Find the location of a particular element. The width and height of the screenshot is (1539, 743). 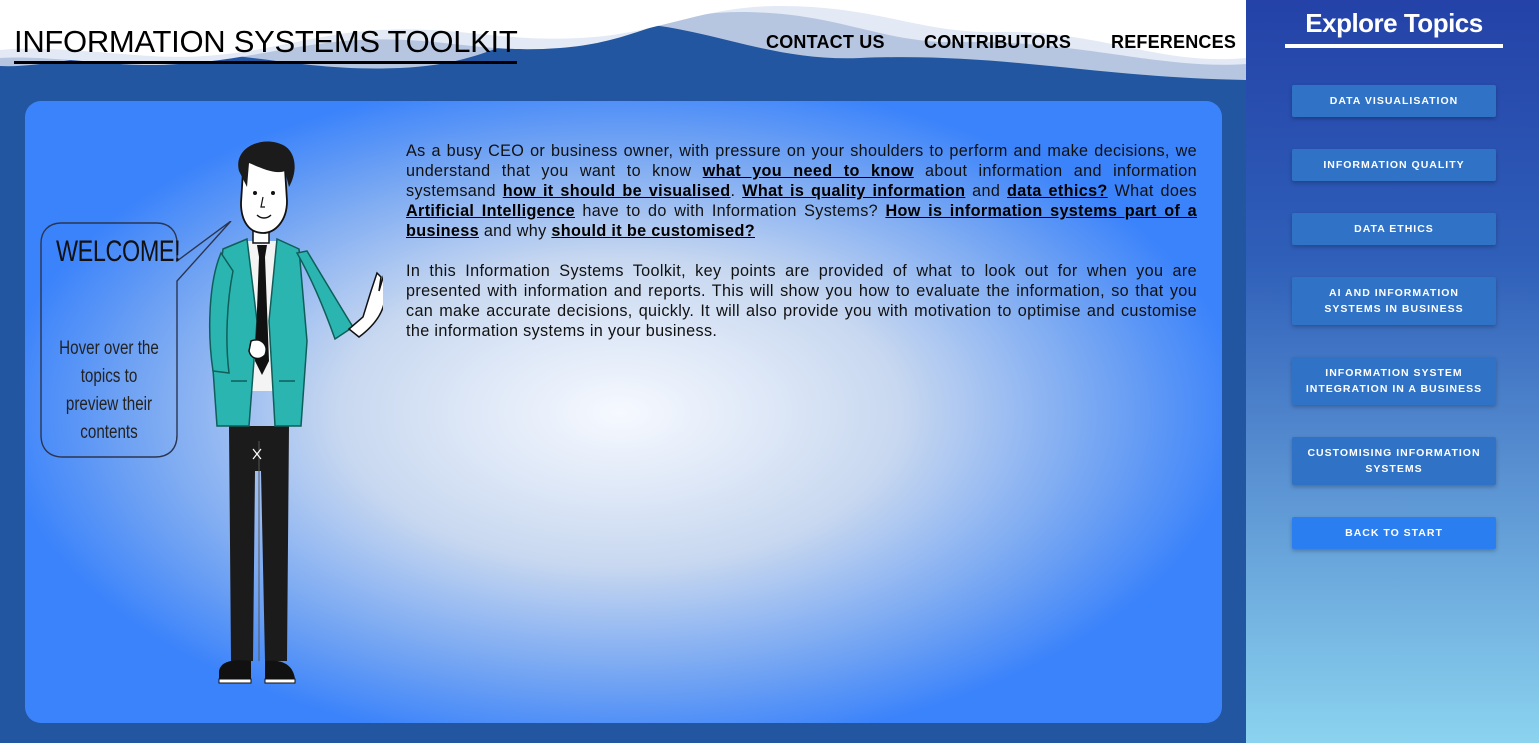

topic-link: should it be customised? is located at coordinates (653, 231).